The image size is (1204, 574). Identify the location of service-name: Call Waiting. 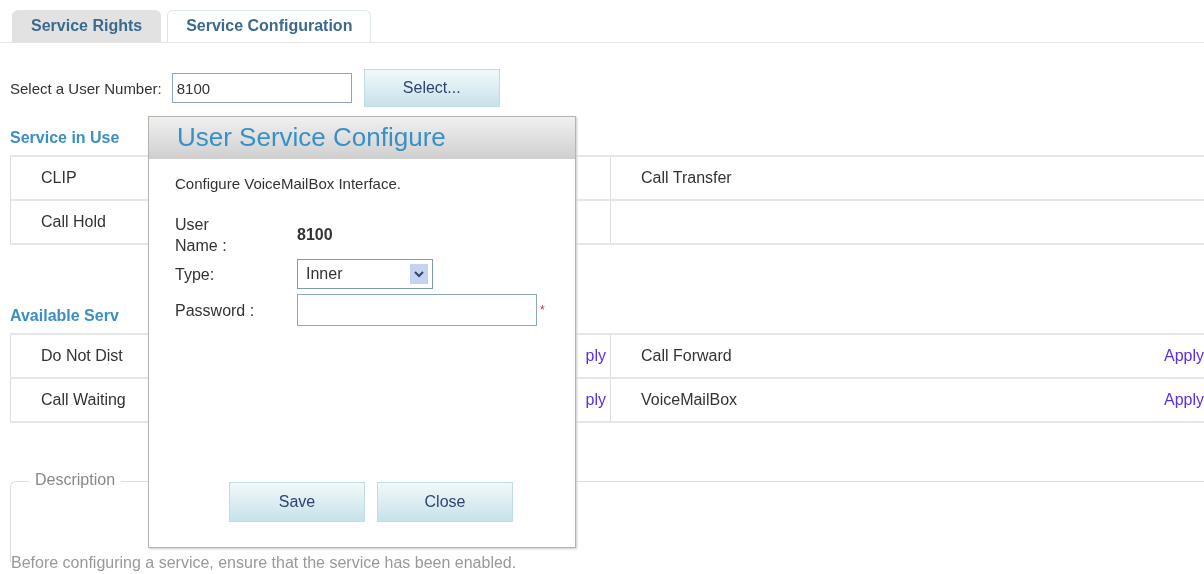
(83, 400).